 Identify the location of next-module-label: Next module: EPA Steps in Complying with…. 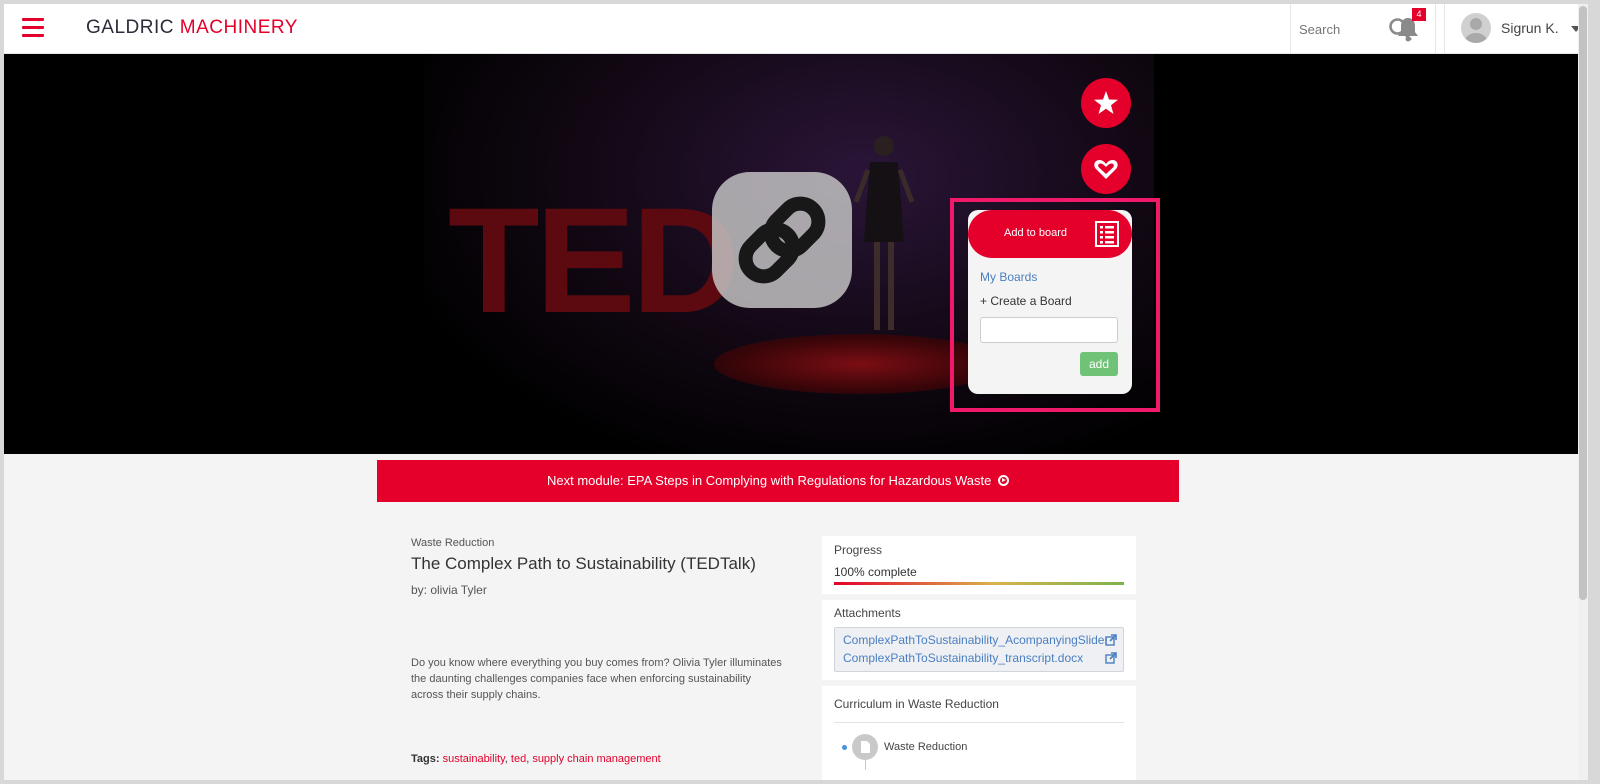
(769, 480).